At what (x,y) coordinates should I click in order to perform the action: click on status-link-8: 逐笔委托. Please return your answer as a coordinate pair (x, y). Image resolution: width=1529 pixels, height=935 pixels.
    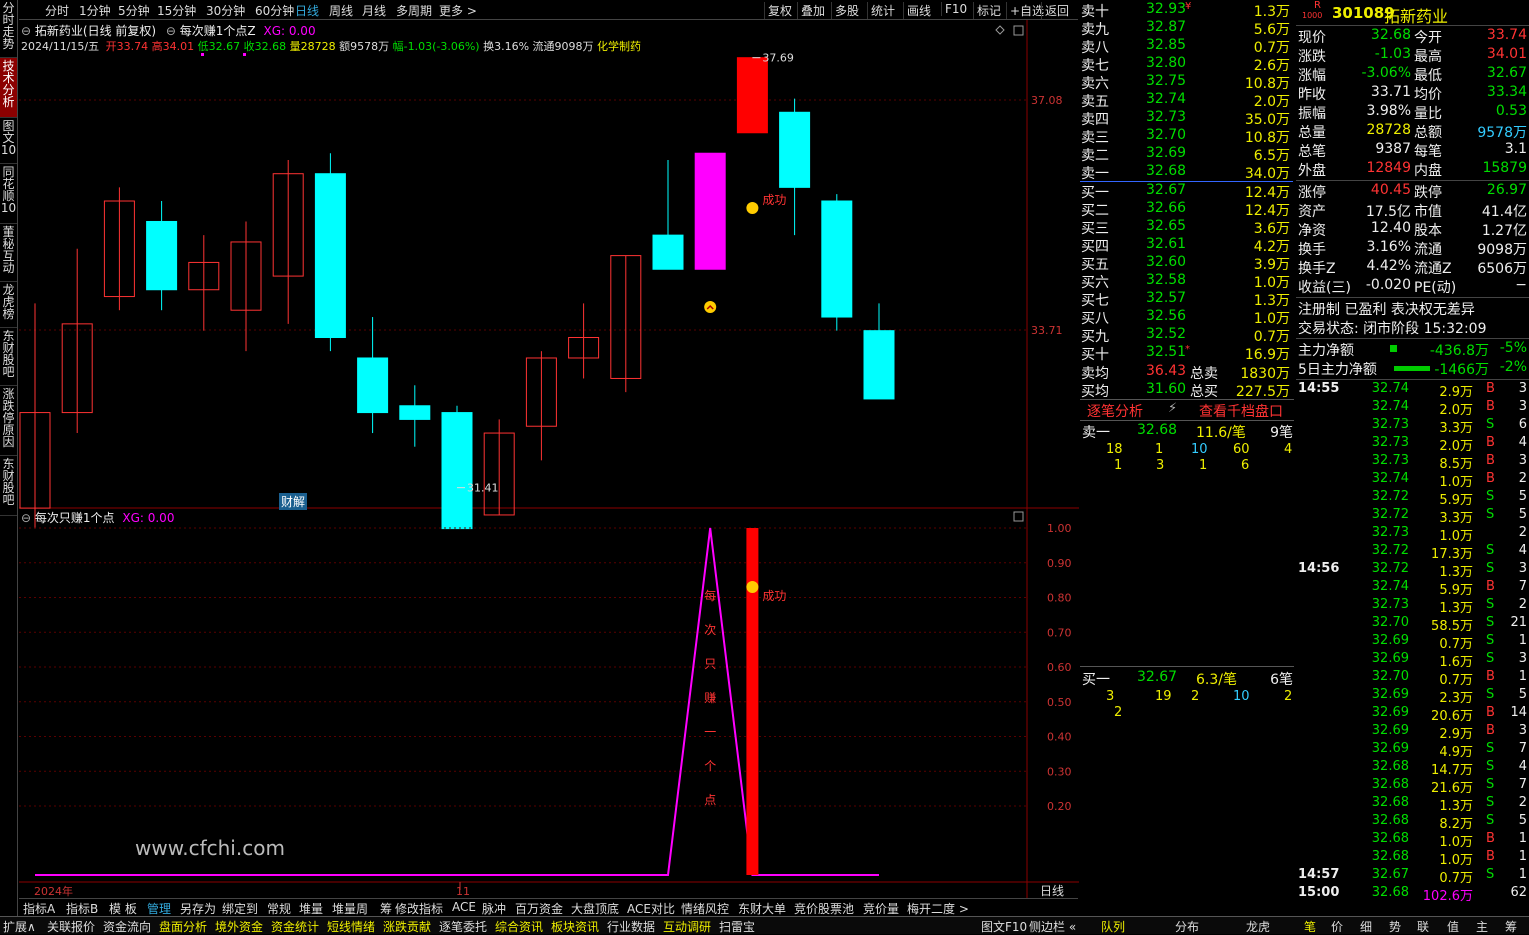
    Looking at the image, I should click on (463, 926).